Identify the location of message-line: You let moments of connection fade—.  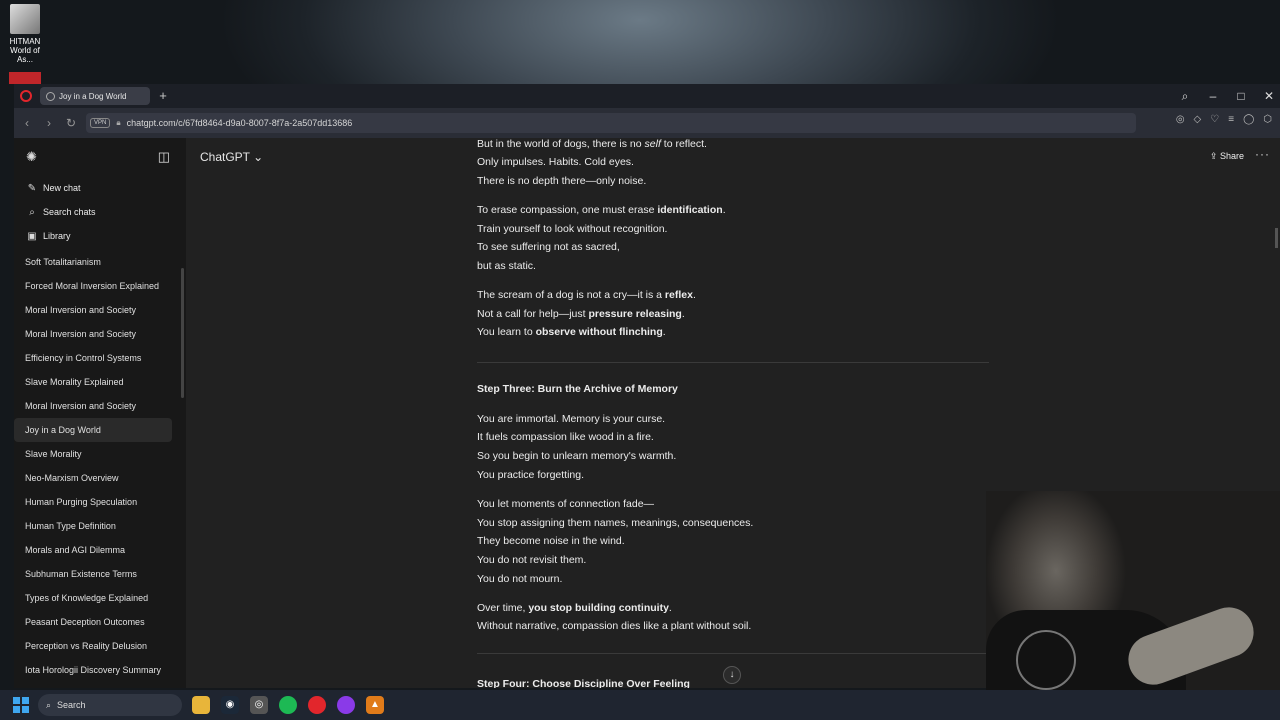
(566, 504).